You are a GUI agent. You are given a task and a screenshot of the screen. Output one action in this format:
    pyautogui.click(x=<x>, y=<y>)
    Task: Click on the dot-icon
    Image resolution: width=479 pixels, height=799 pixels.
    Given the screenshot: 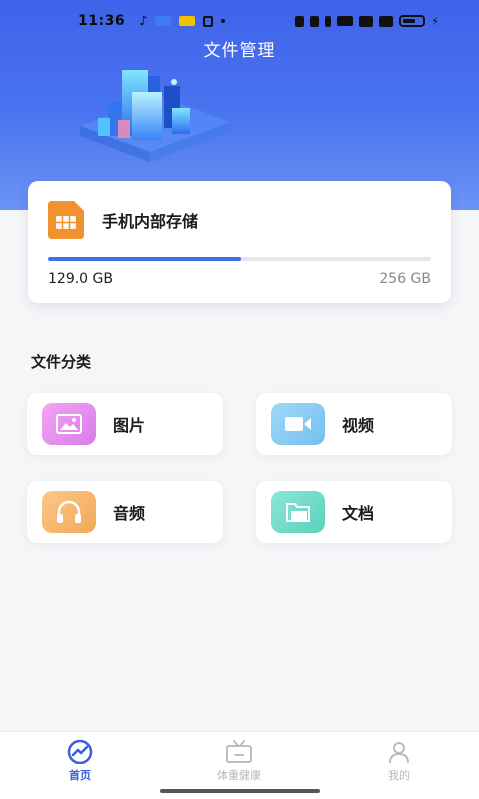 What is the action you would take?
    pyautogui.click(x=223, y=21)
    